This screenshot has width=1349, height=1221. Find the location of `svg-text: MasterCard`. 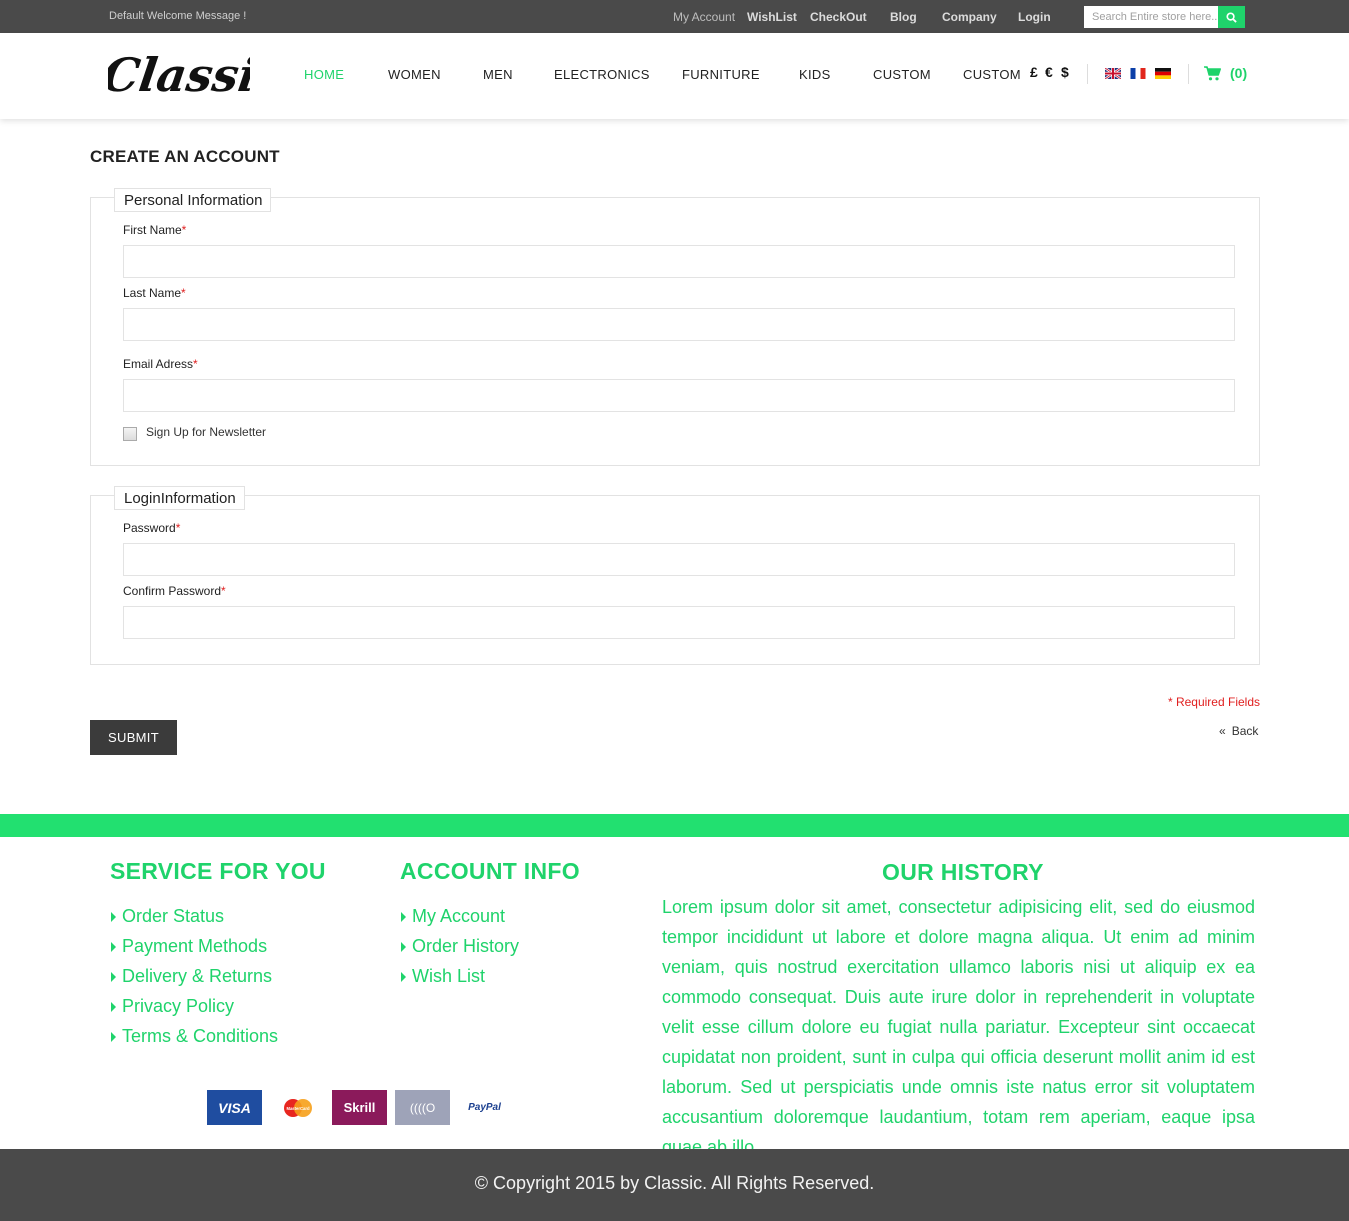

svg-text: MasterCard is located at coordinates (297, 1108).